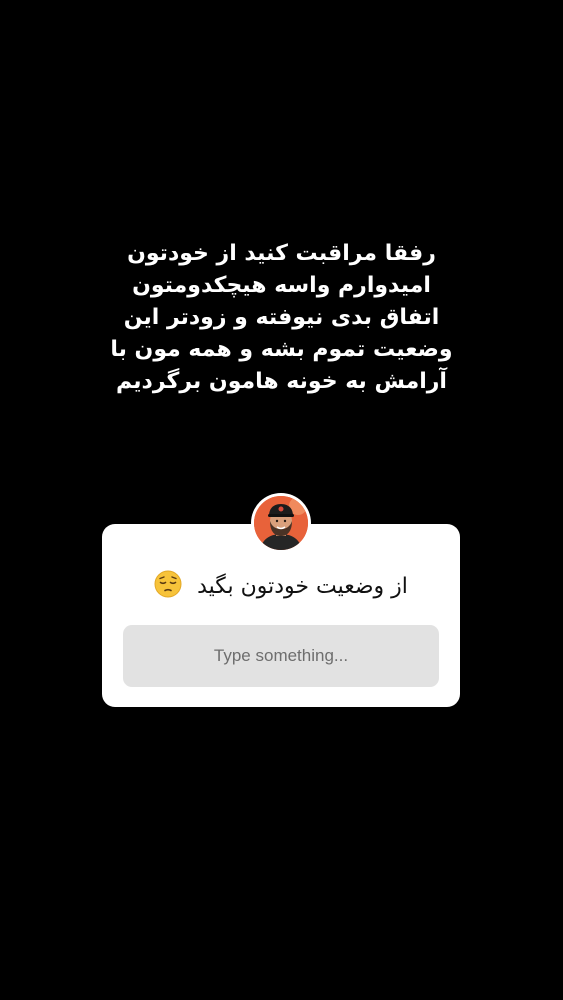 The image size is (563, 1000). What do you see at coordinates (302, 586) in the screenshot?
I see `question-text: از وضعیت خودتون بگید` at bounding box center [302, 586].